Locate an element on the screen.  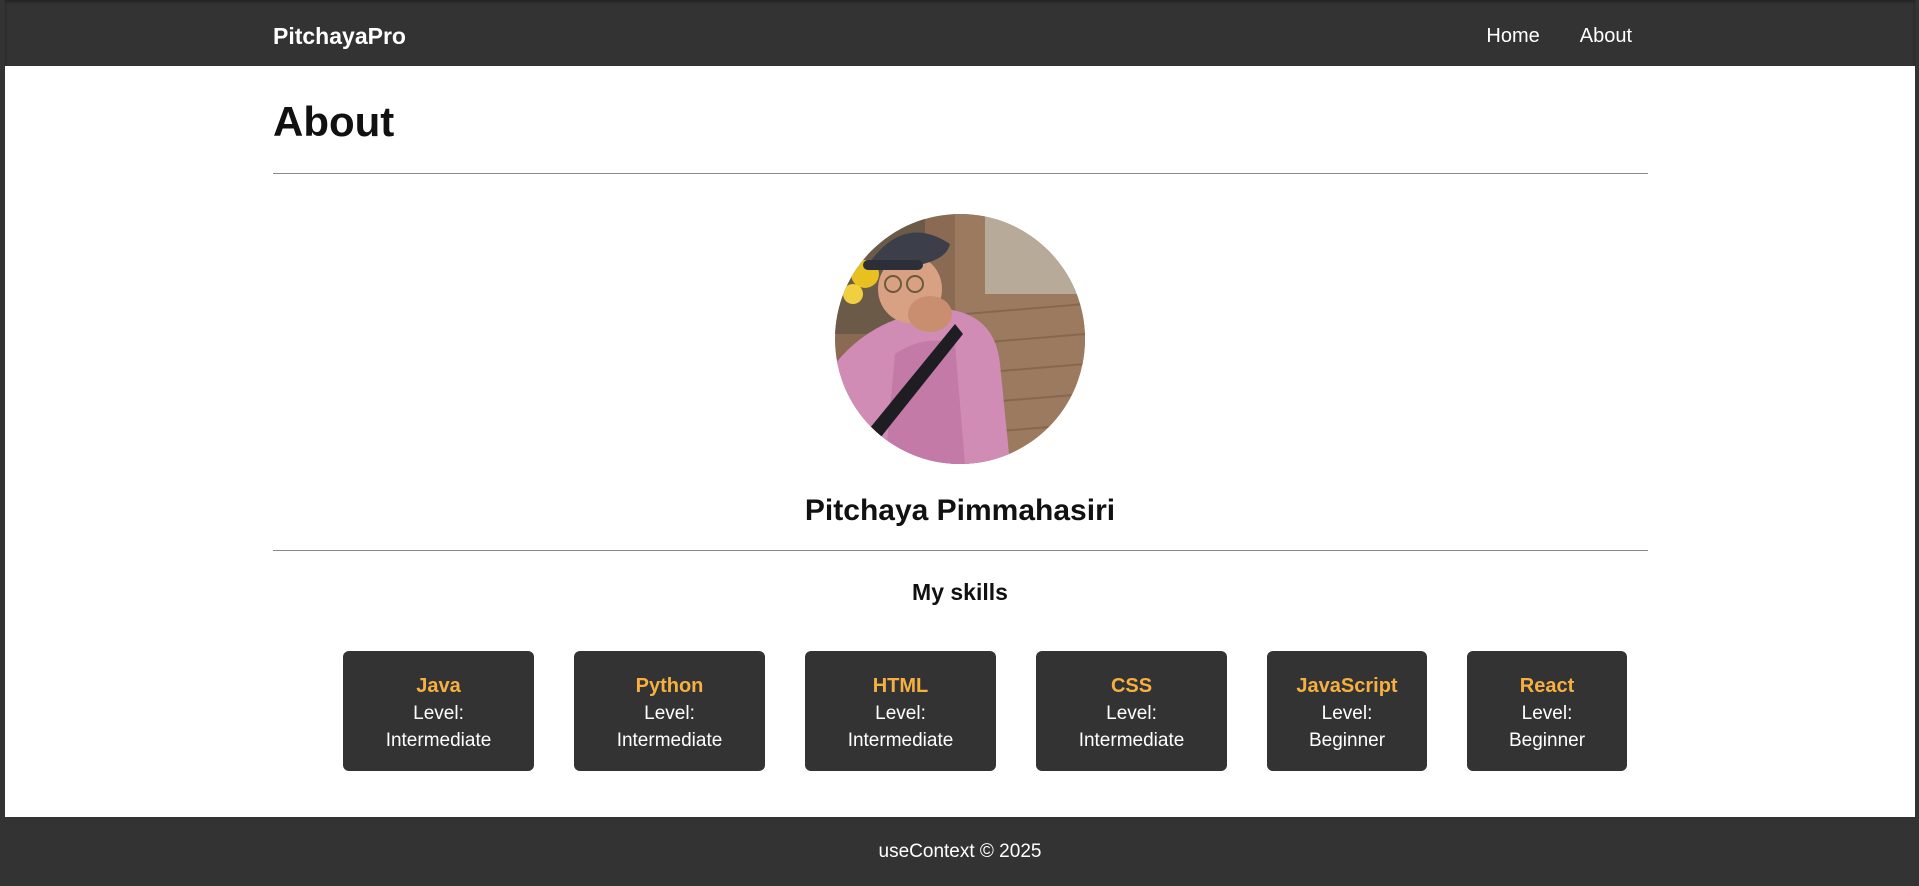
divider-top is located at coordinates (960, 173).